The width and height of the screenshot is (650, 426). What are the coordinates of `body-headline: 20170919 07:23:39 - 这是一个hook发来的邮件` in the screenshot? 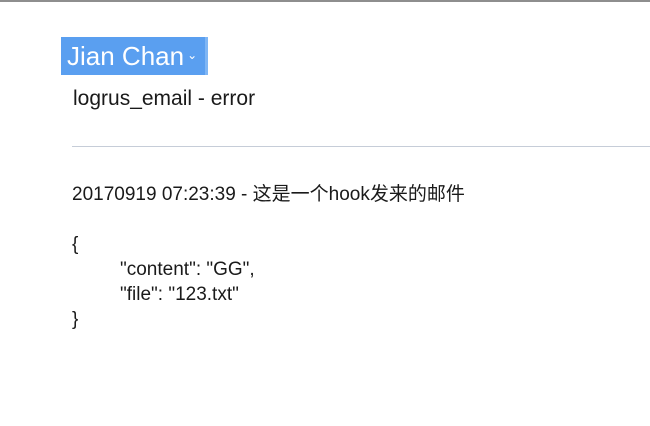 It's located at (268, 194).